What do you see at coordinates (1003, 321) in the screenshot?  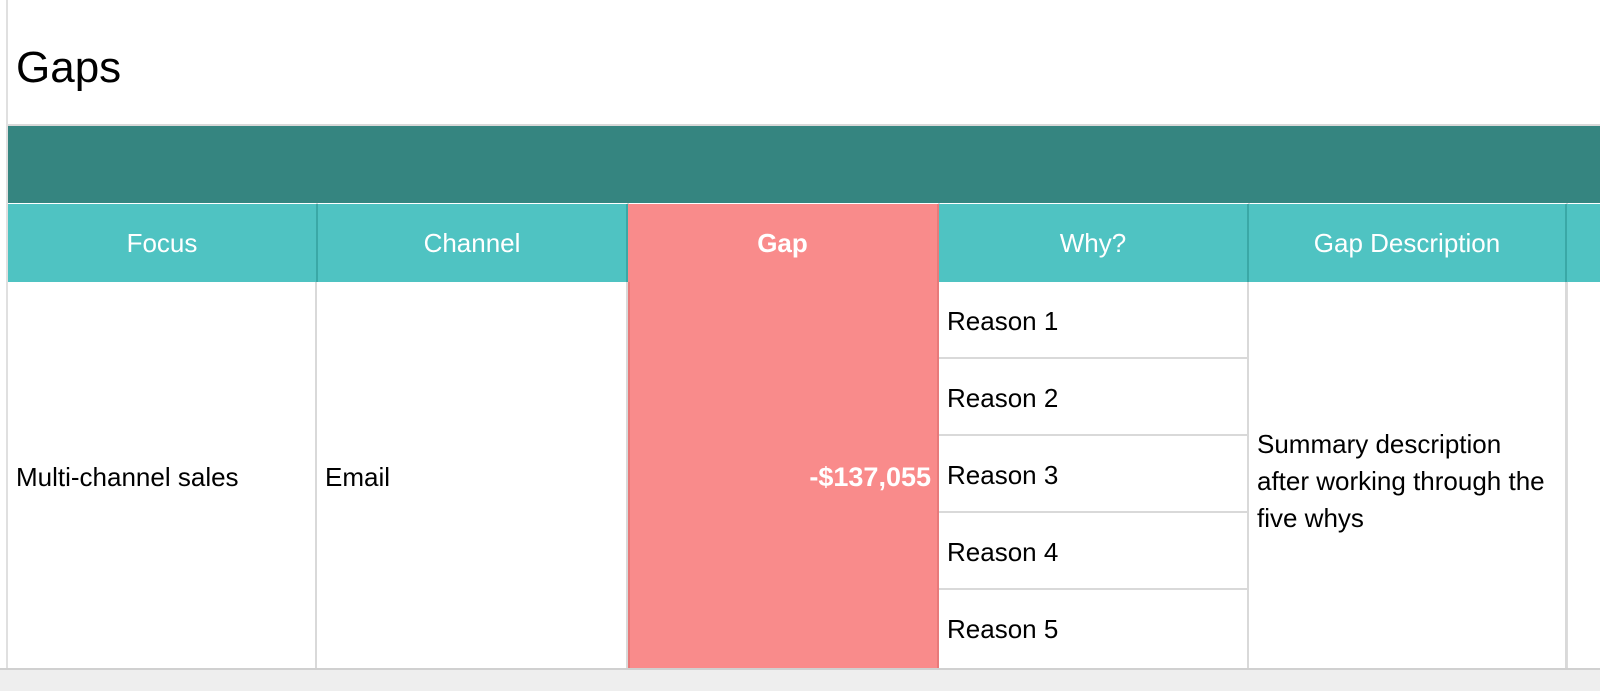 I see `reason-1-text: Reason 1` at bounding box center [1003, 321].